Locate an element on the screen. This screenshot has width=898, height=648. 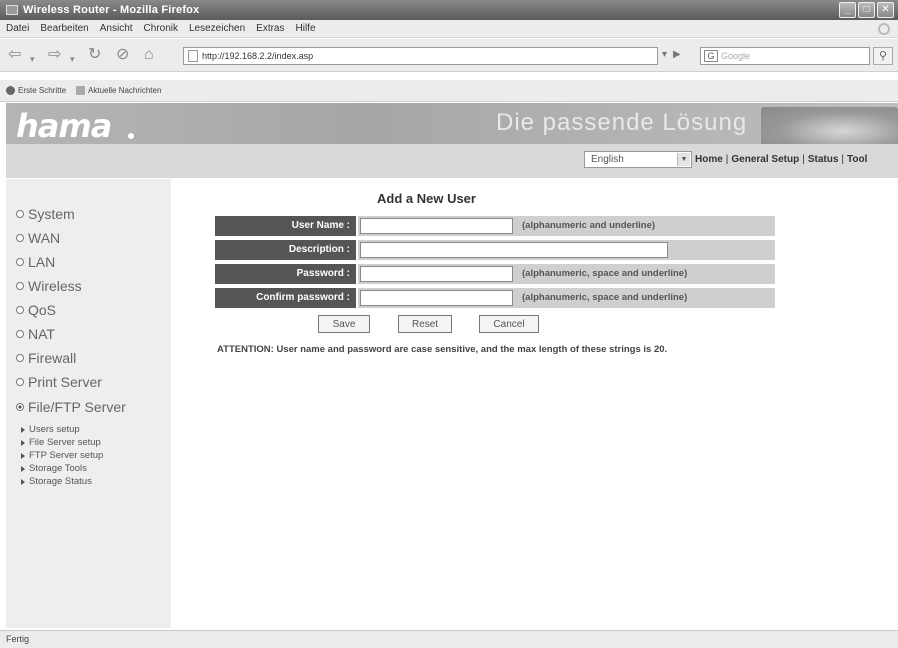
sidebar-item-label: QoS is located at coordinates (42, 310).